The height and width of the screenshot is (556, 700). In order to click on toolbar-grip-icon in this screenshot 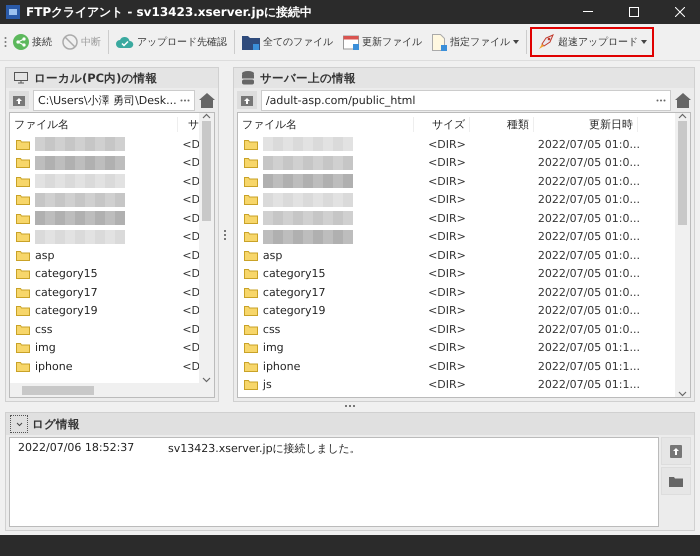, I will do `click(5, 42)`.